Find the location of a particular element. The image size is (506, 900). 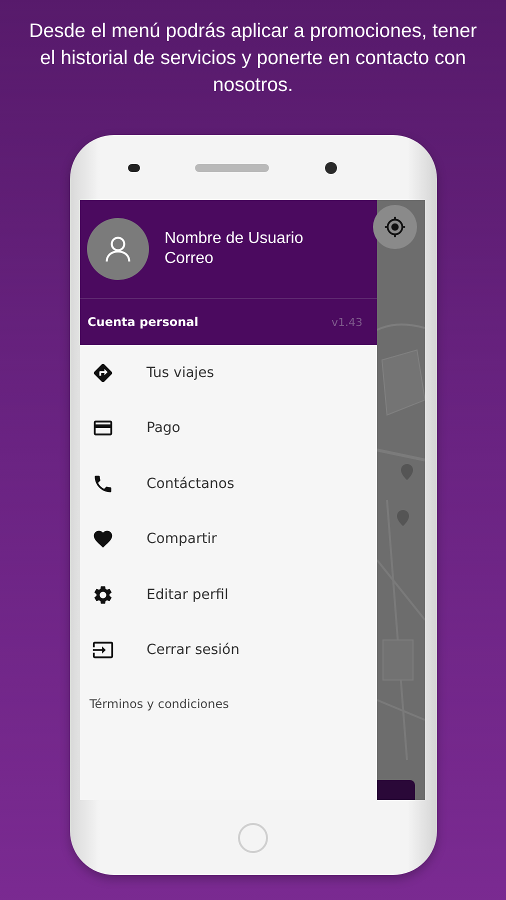

directions-icon is located at coordinates (103, 373).